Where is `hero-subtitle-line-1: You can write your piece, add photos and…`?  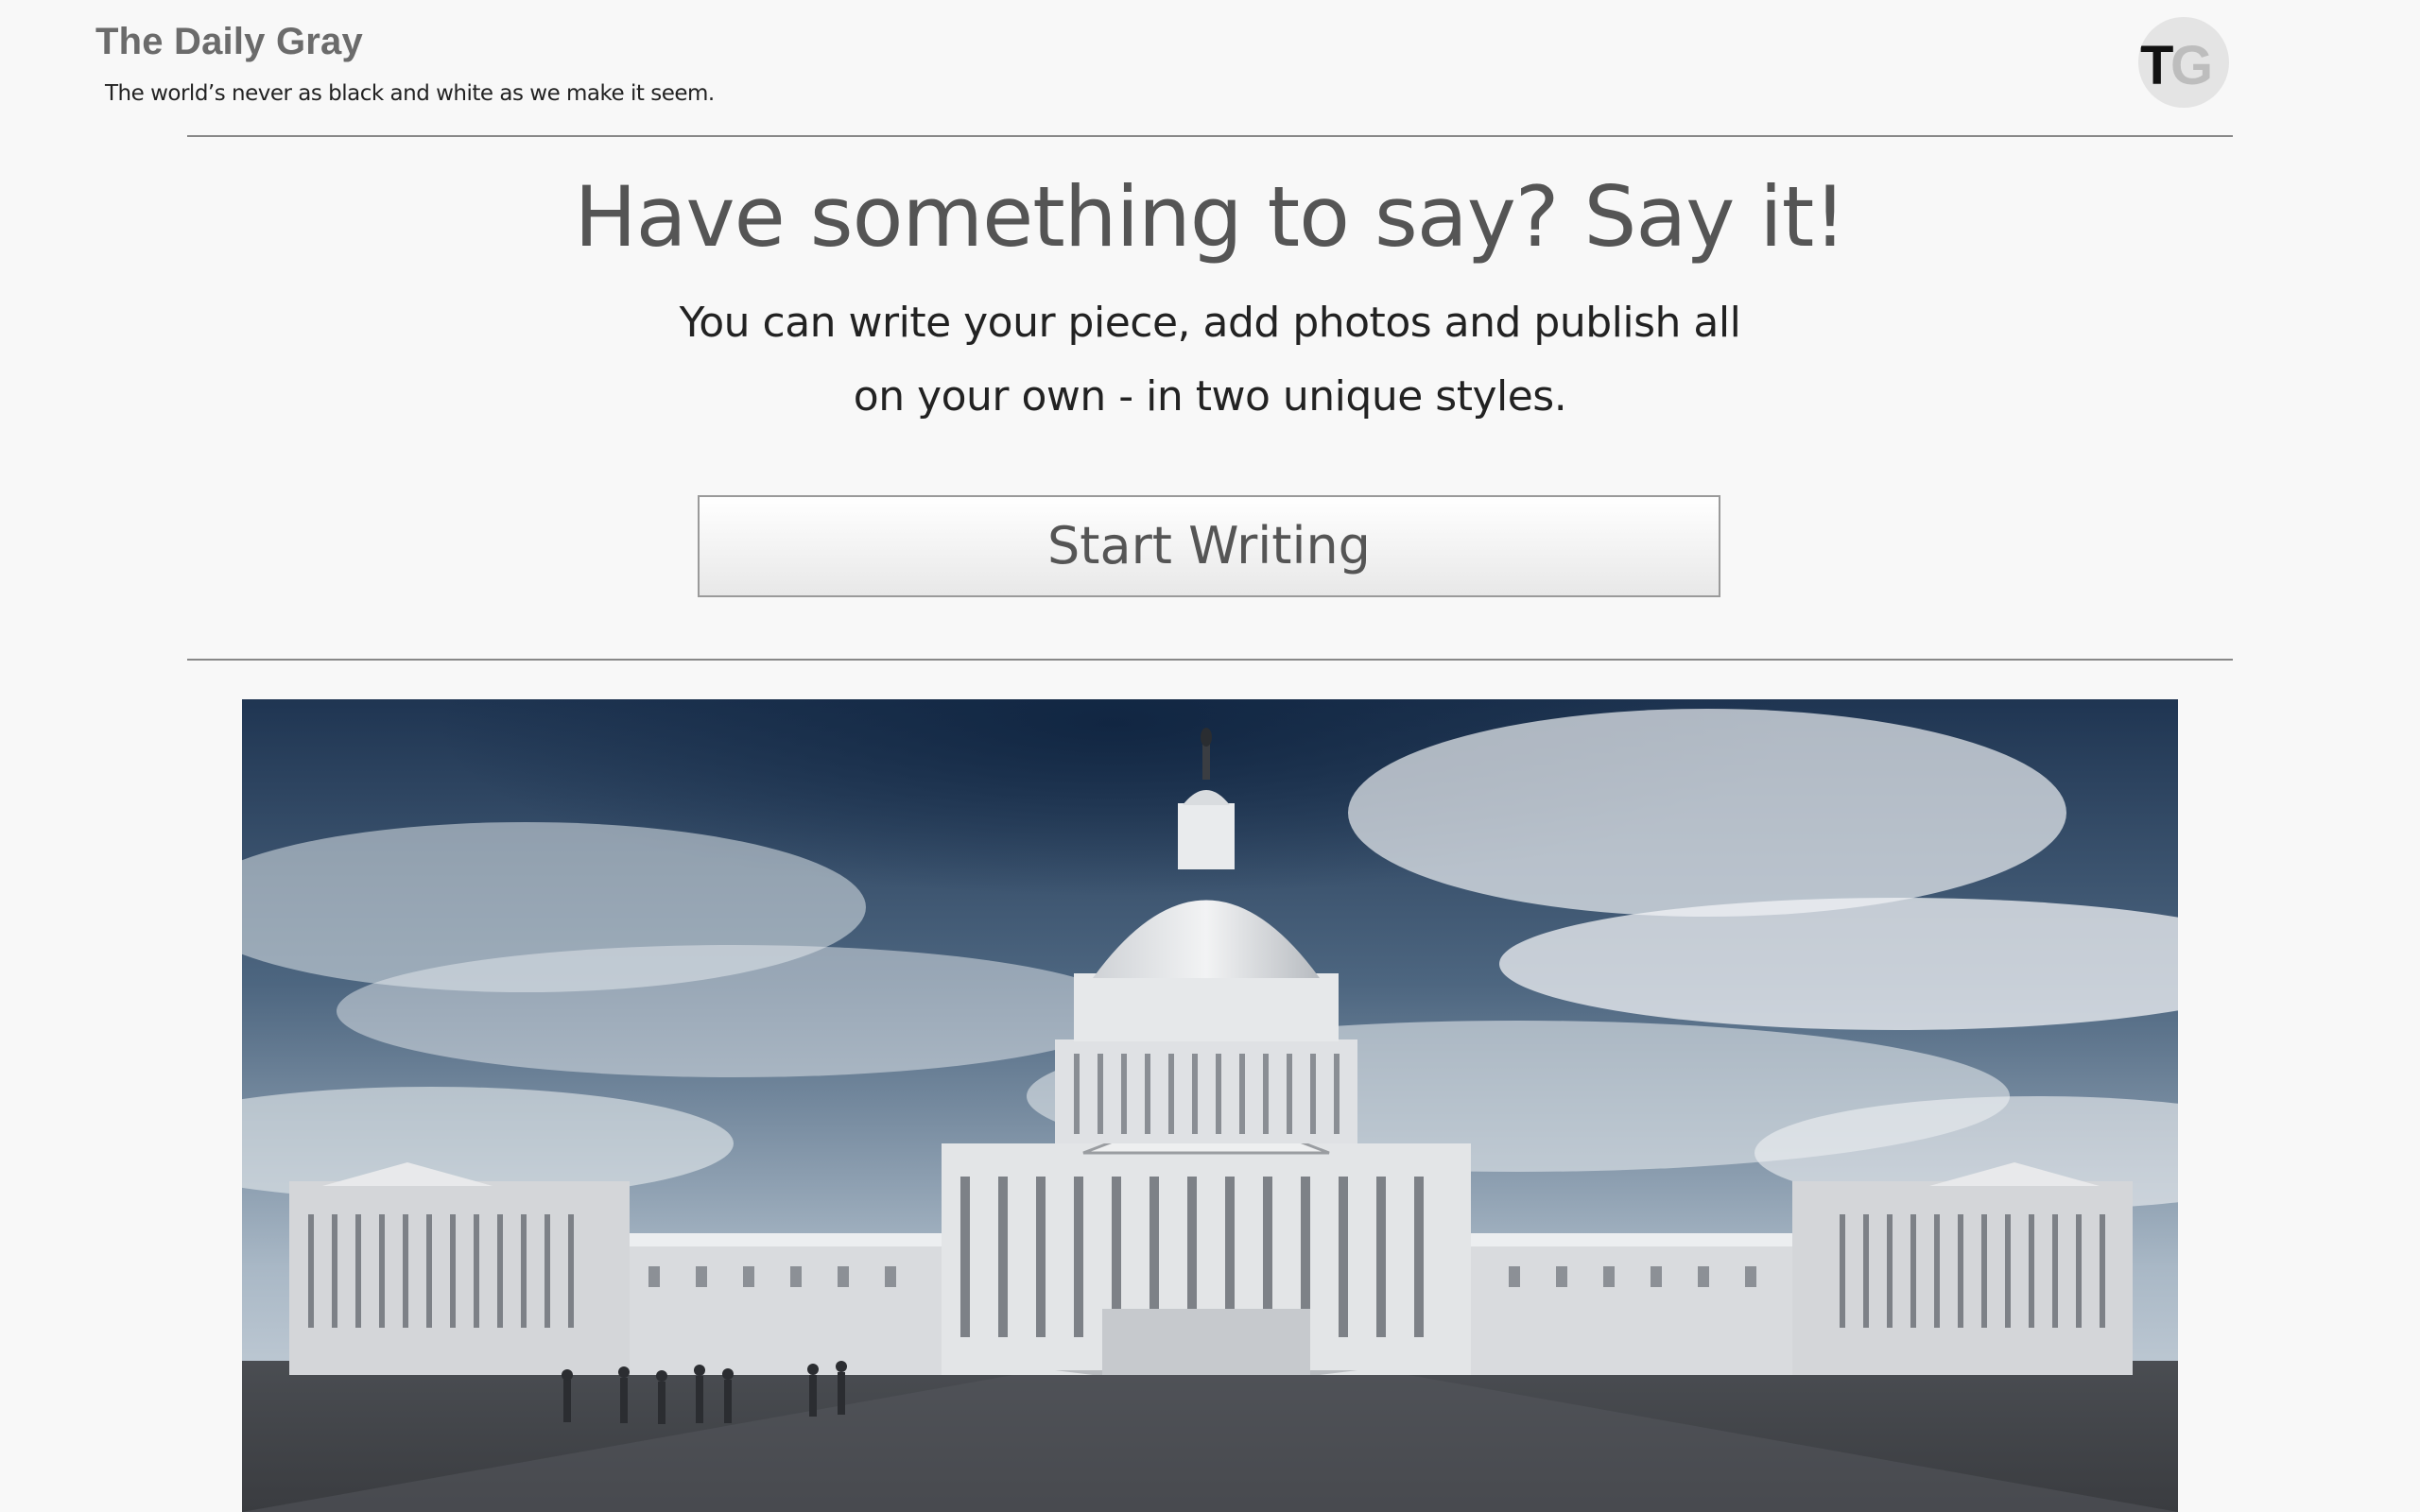
hero-subtitle-line-1: You can write your piece, add photos and… is located at coordinates (1210, 323).